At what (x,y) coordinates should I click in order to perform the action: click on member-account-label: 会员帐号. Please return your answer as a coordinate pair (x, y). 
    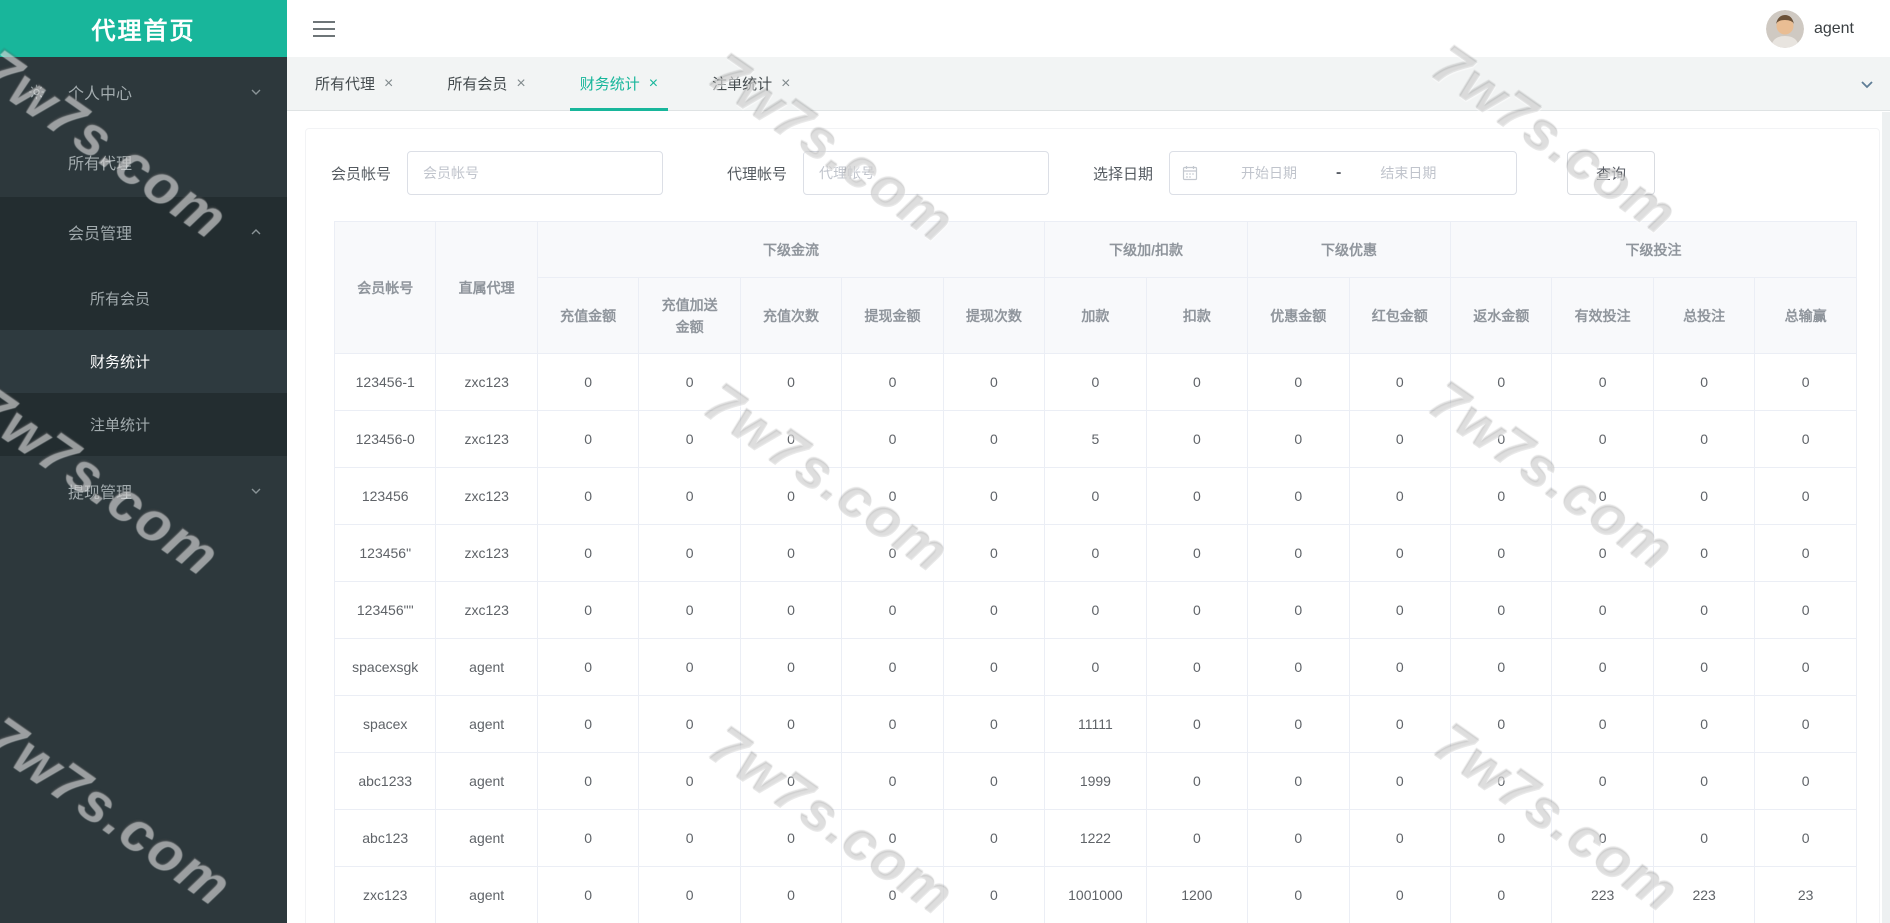
    Looking at the image, I should click on (361, 174).